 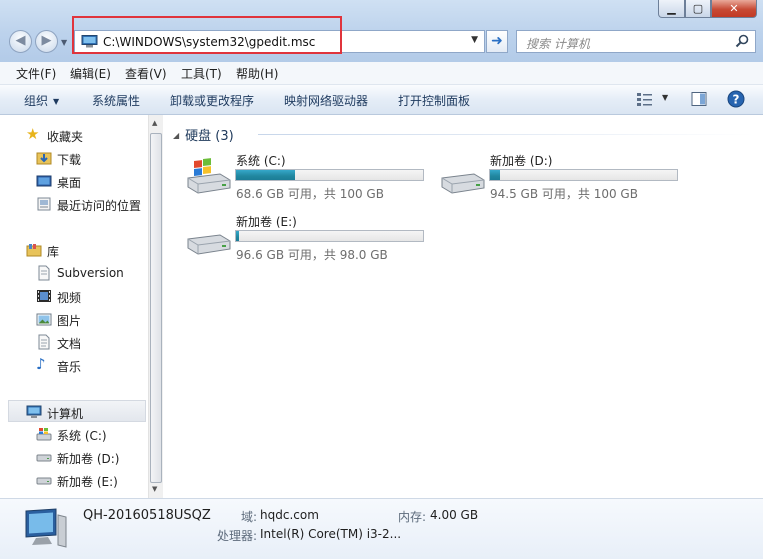 I want to click on search-box: 搜索 计算机, so click(x=636, y=41).